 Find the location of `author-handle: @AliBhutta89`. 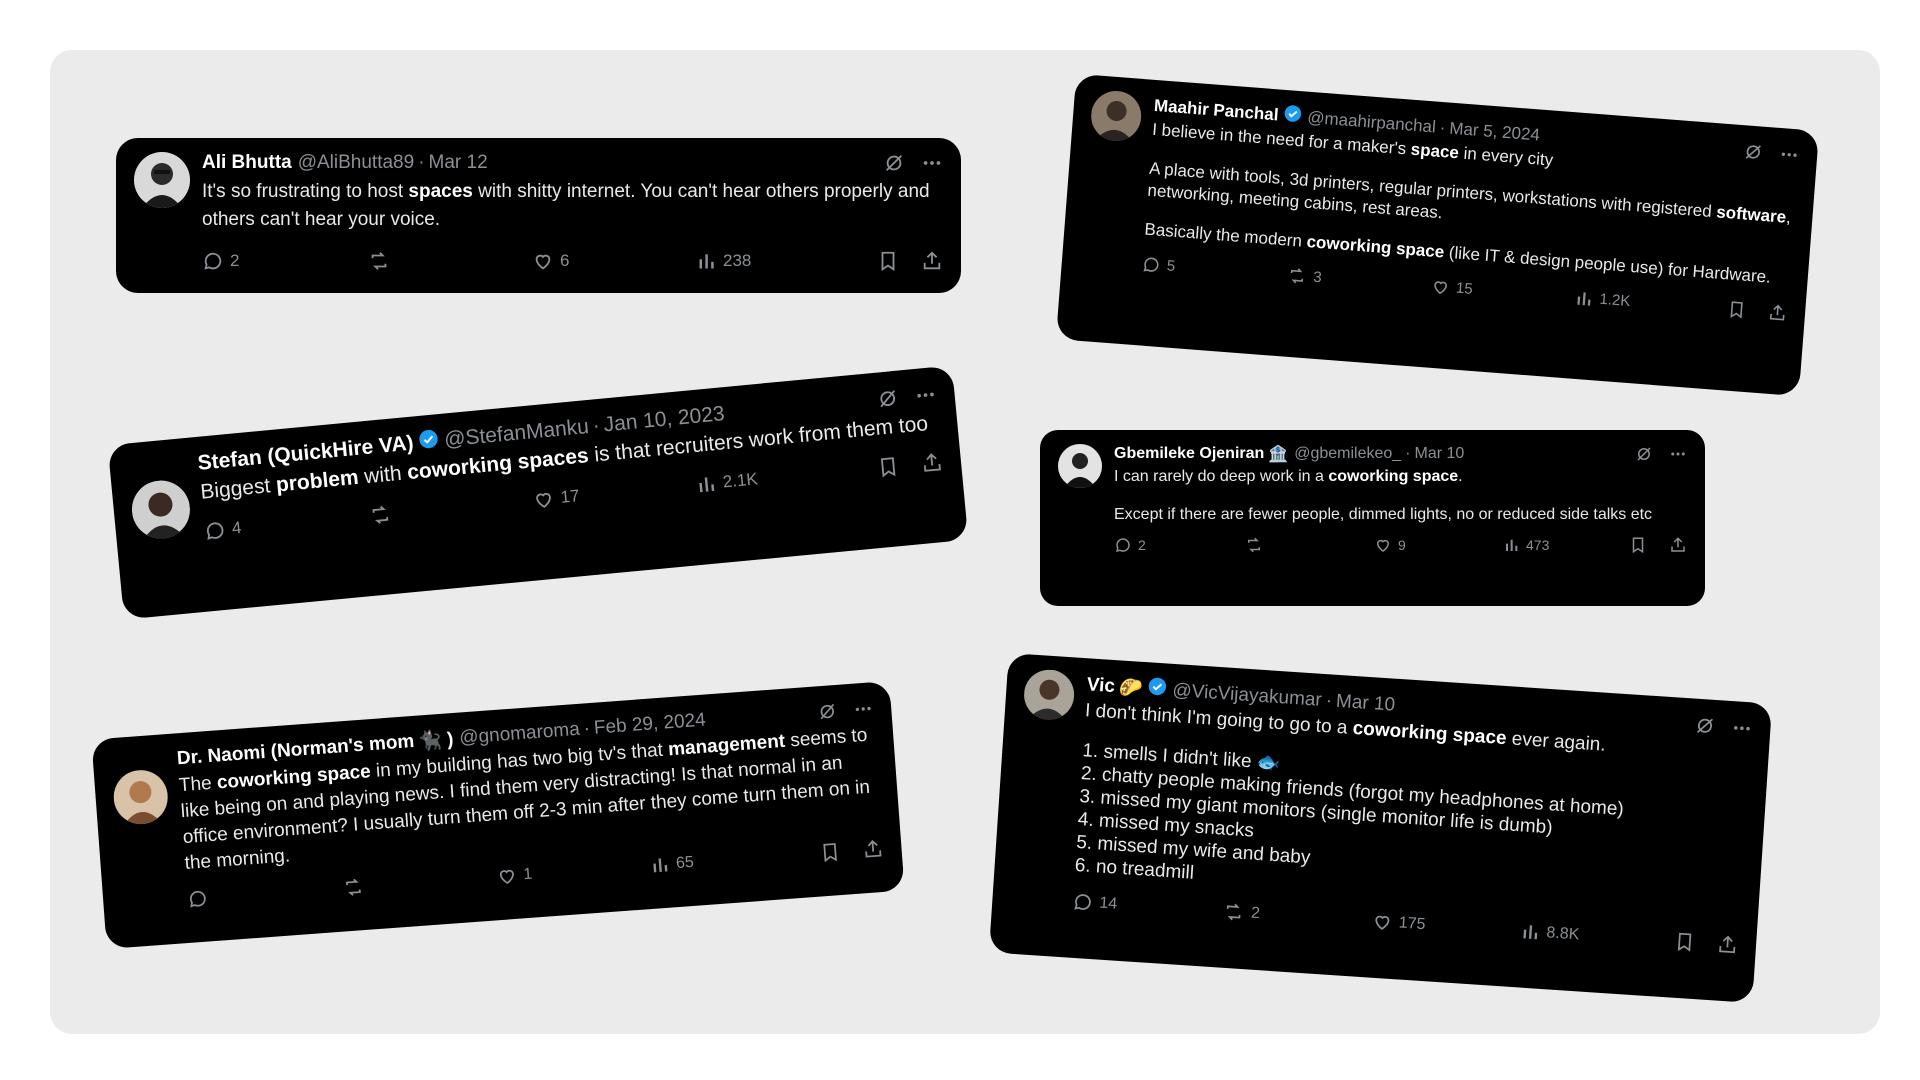

author-handle: @AliBhutta89 is located at coordinates (356, 163).